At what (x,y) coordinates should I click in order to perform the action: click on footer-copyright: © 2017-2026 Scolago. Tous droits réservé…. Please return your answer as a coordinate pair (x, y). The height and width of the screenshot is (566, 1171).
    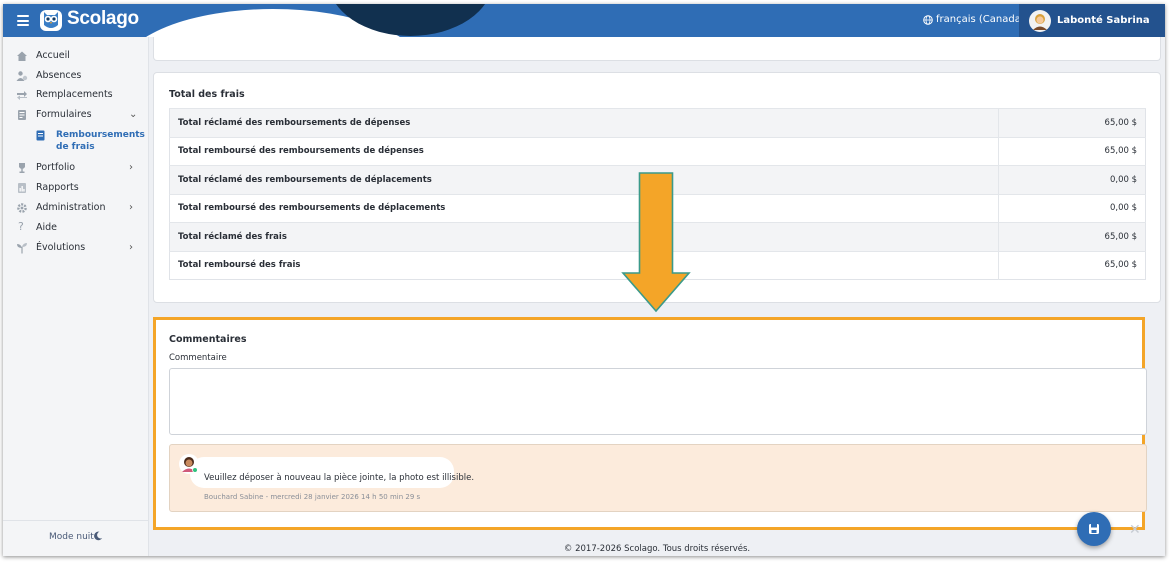
    Looking at the image, I should click on (657, 549).